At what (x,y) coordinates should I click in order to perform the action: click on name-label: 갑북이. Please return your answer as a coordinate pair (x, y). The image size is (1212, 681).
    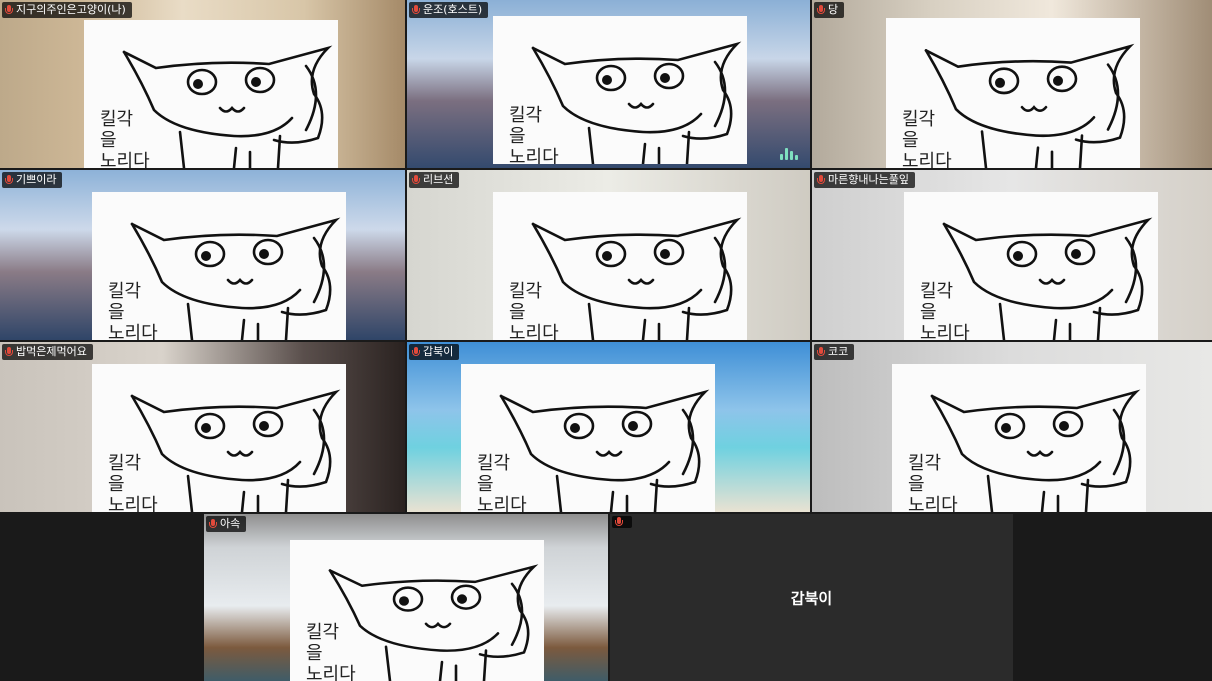
    Looking at the image, I should click on (434, 352).